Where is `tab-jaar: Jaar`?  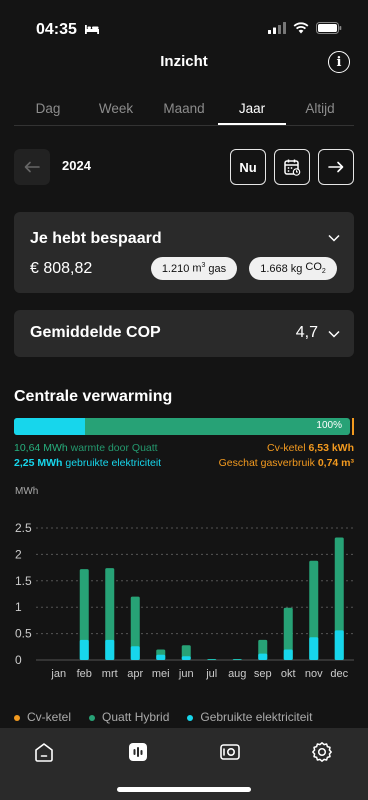 tab-jaar: Jaar is located at coordinates (252, 110).